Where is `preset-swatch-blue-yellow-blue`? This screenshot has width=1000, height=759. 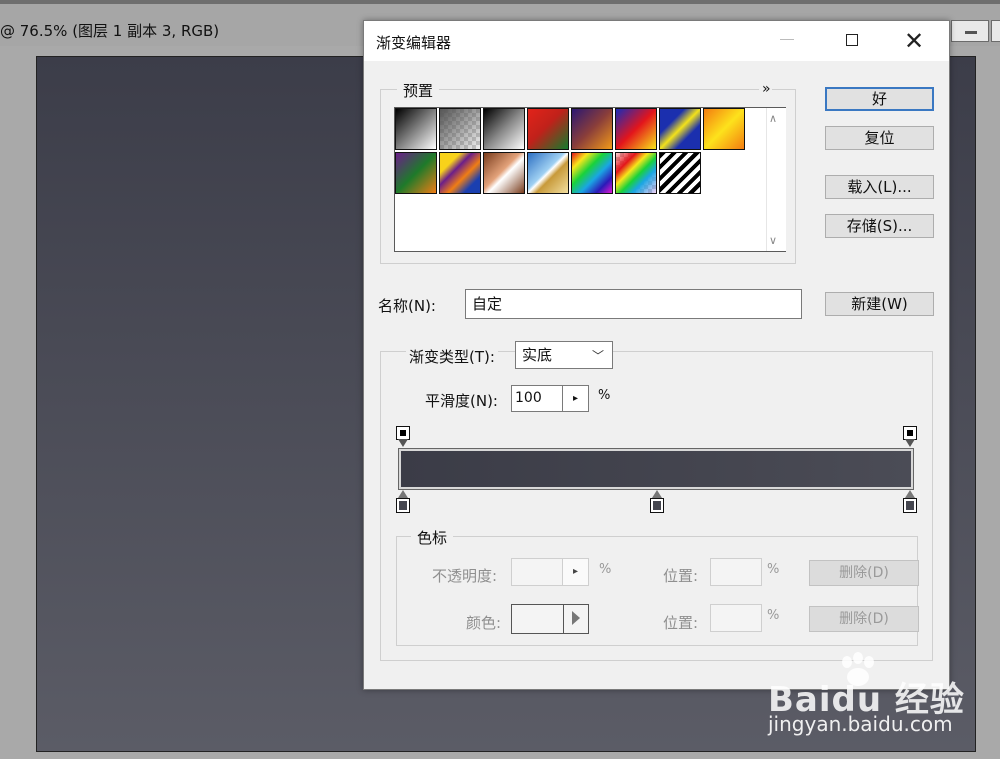
preset-swatch-blue-yellow-blue is located at coordinates (680, 129).